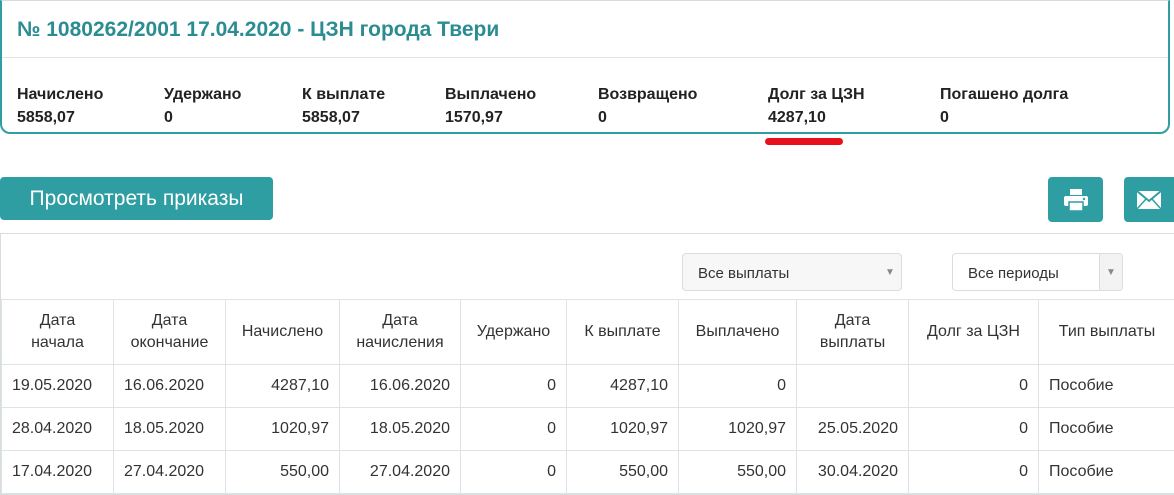 Image resolution: width=1174 pixels, height=495 pixels. I want to click on envelope-icon, so click(1149, 199).